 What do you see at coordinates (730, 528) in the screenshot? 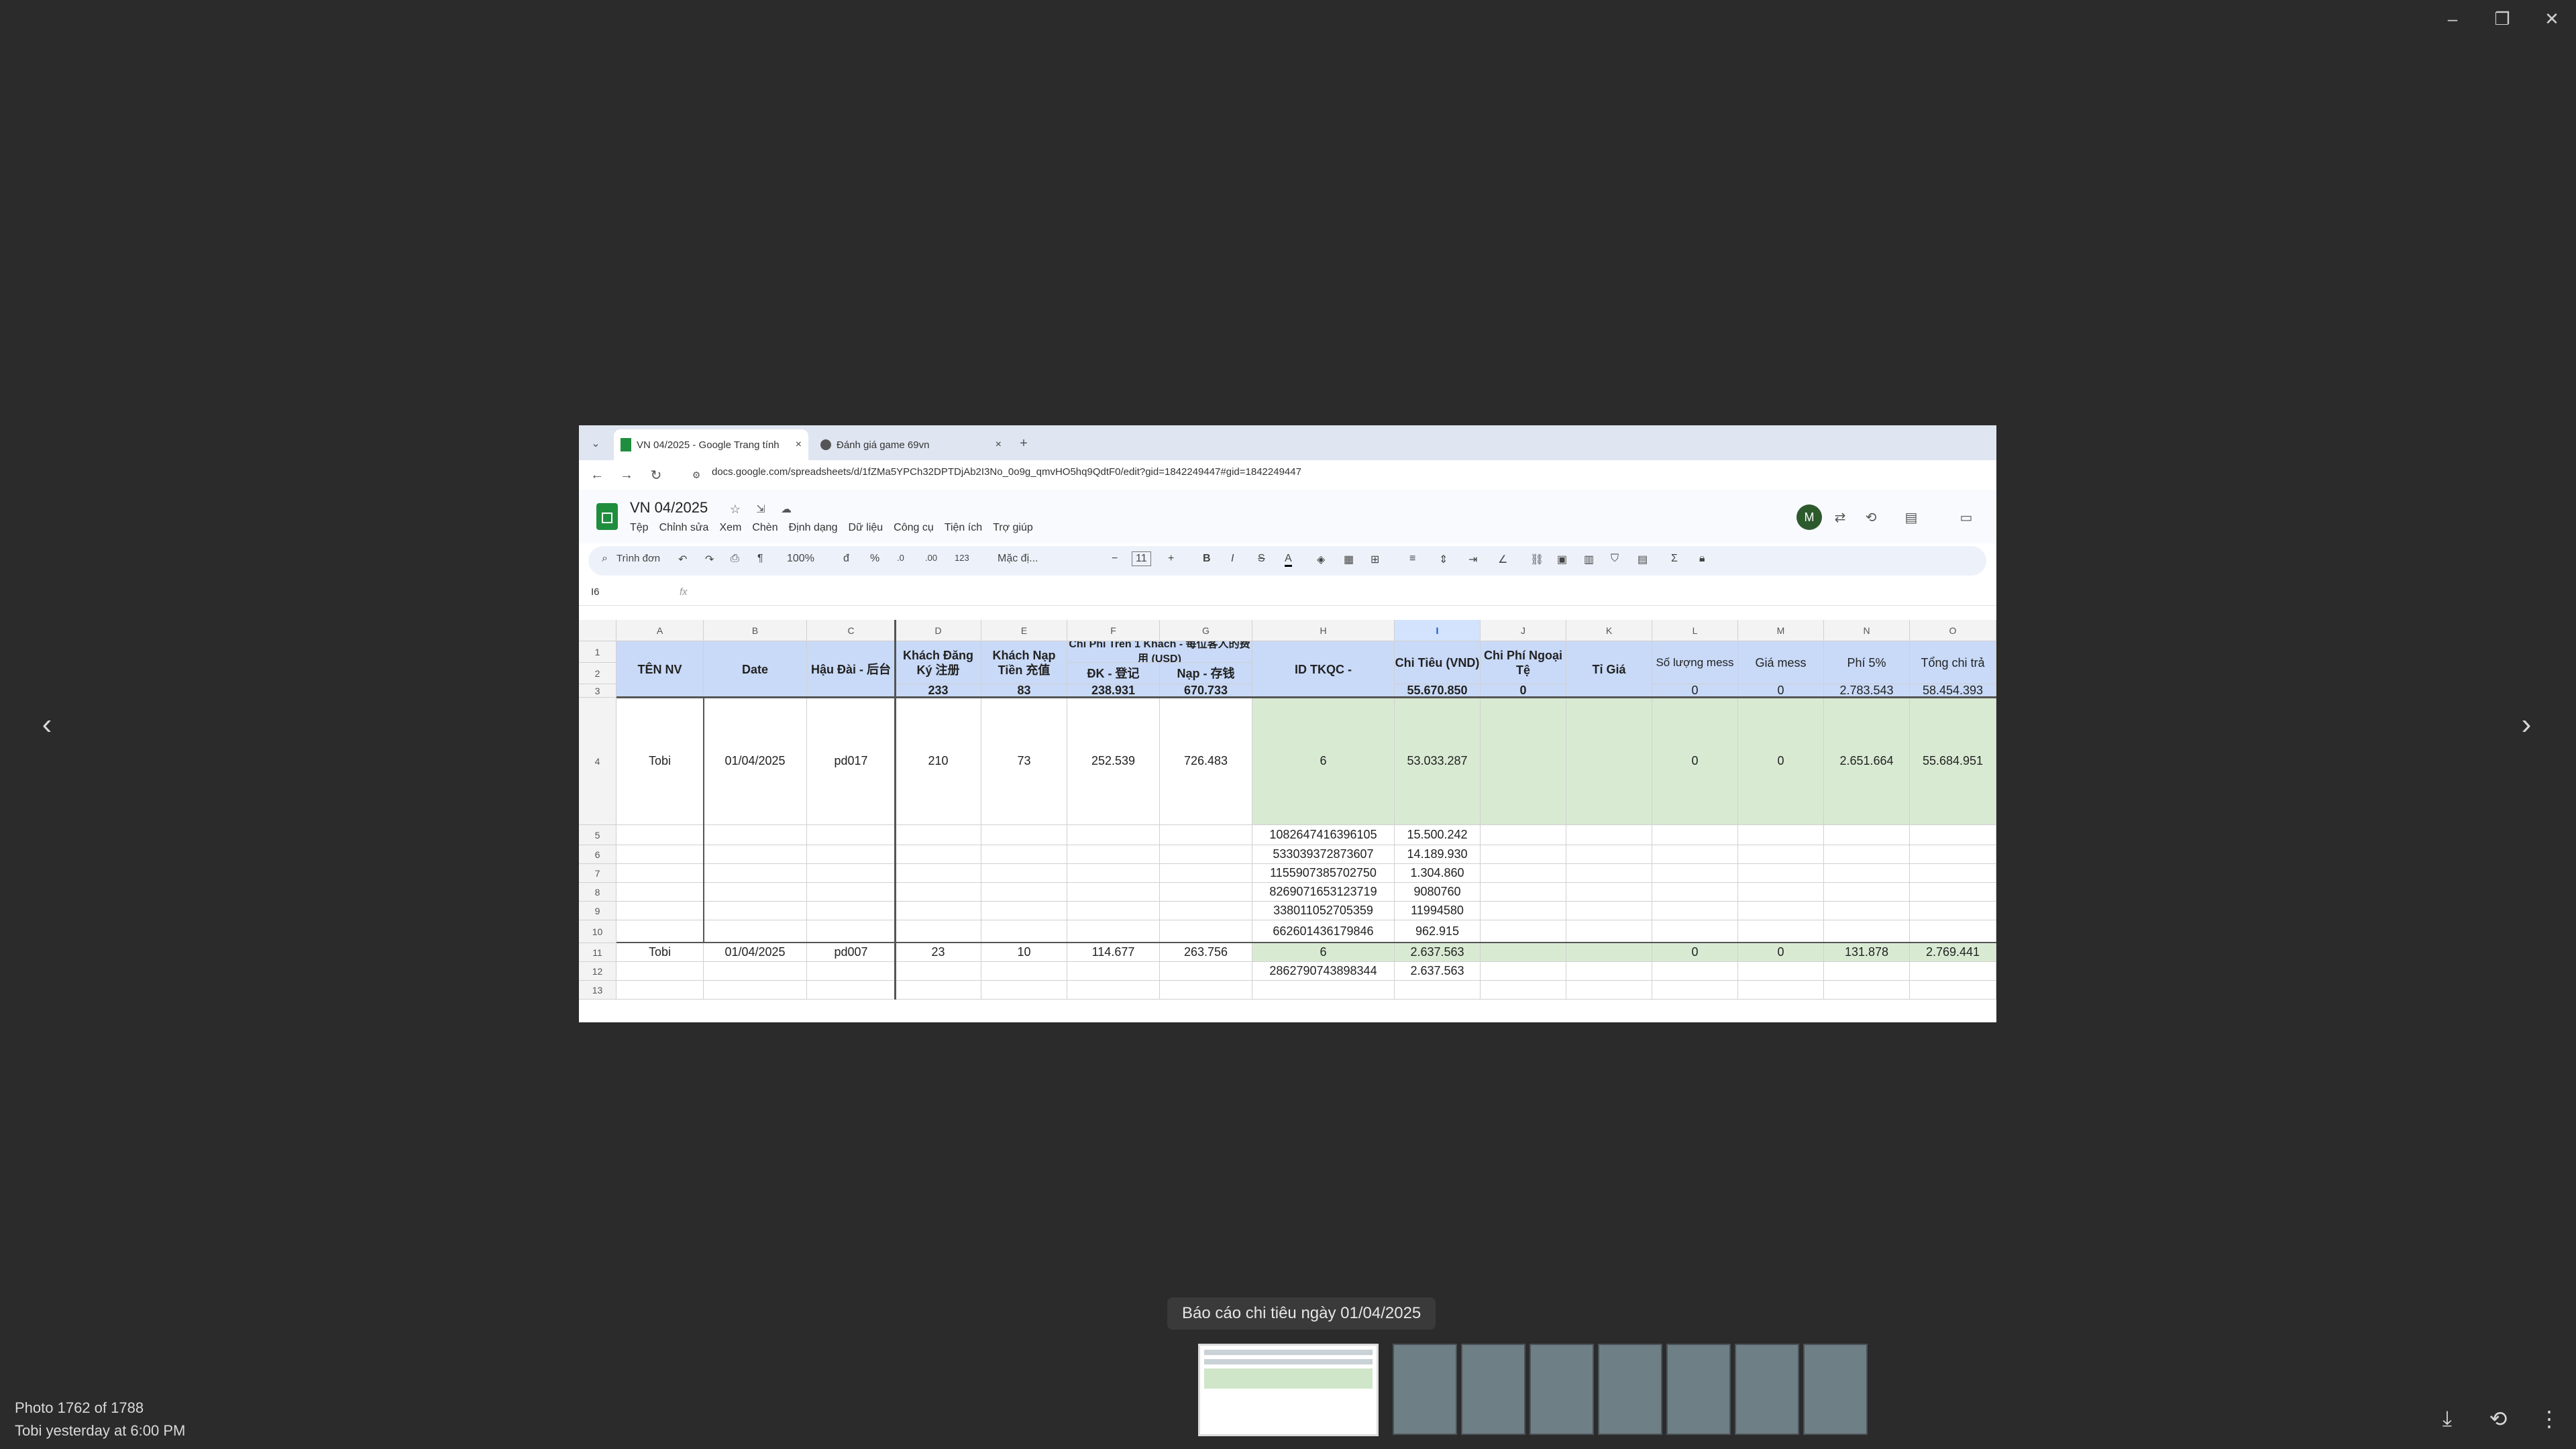
I see `menu-view: Xem` at bounding box center [730, 528].